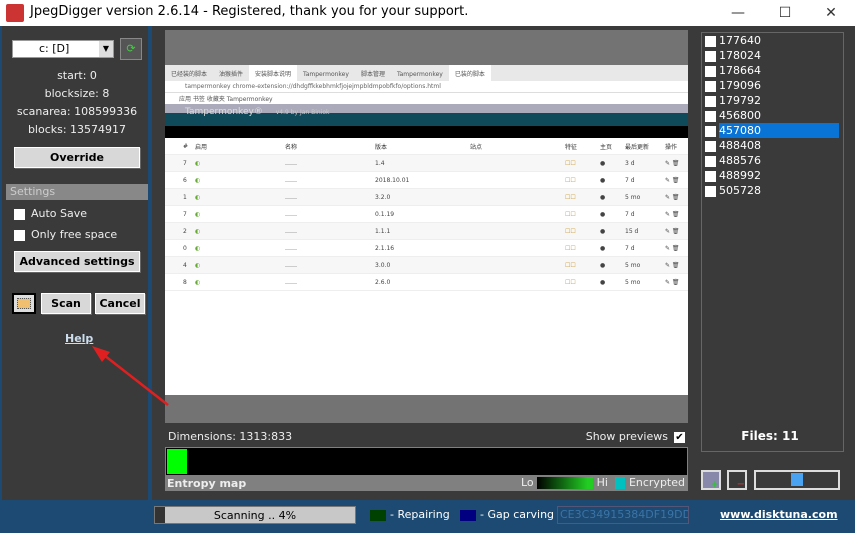 The height and width of the screenshot is (533, 855). I want to click on row-version: 1.1.1, so click(383, 231).